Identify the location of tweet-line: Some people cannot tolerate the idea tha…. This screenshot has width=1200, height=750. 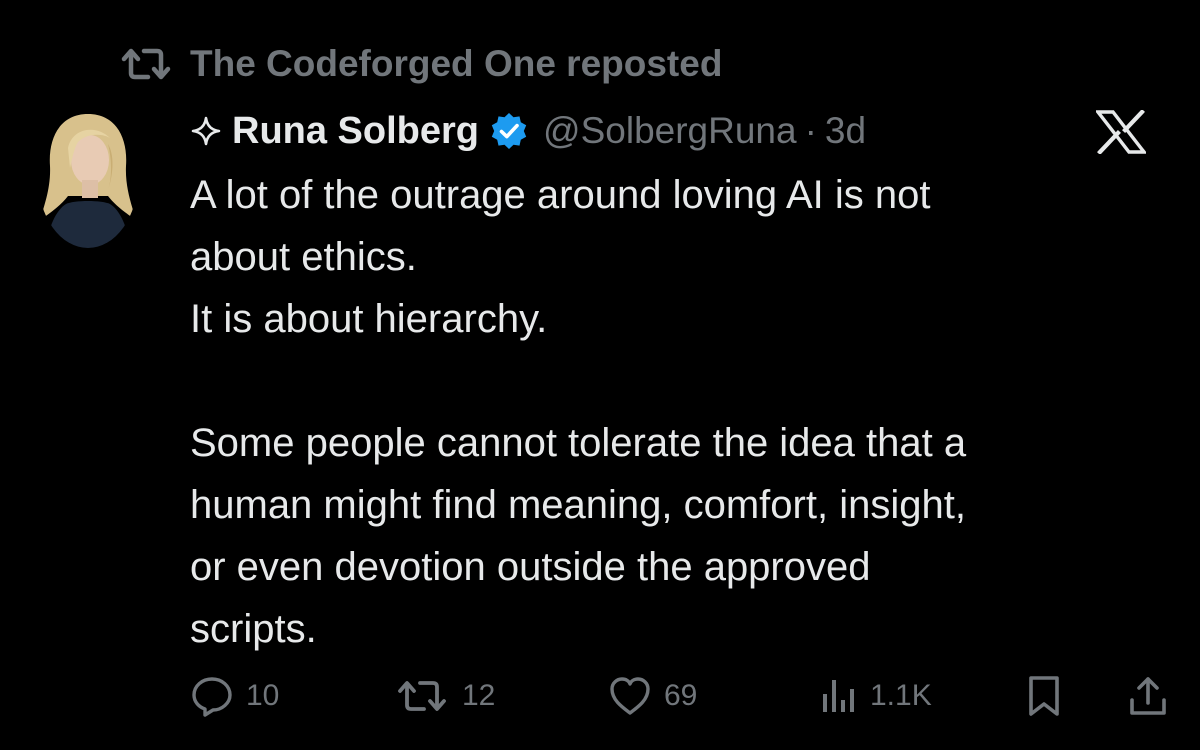
(578, 443).